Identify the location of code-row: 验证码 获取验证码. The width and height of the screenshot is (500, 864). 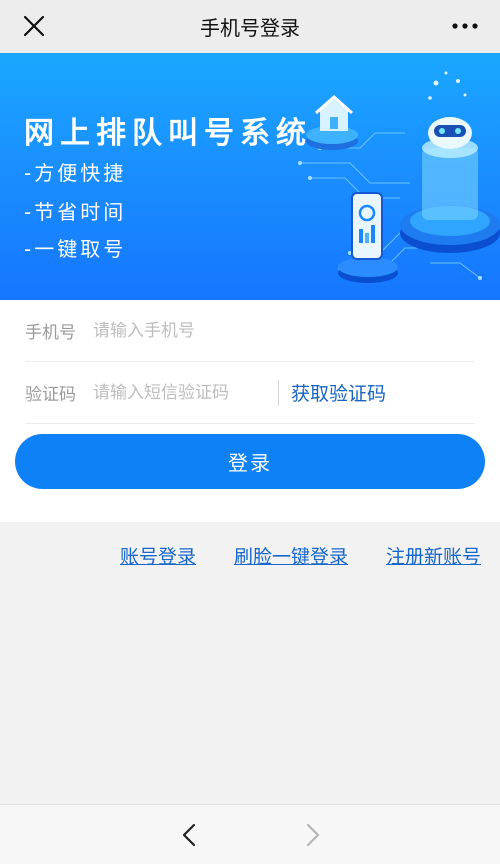
(250, 393).